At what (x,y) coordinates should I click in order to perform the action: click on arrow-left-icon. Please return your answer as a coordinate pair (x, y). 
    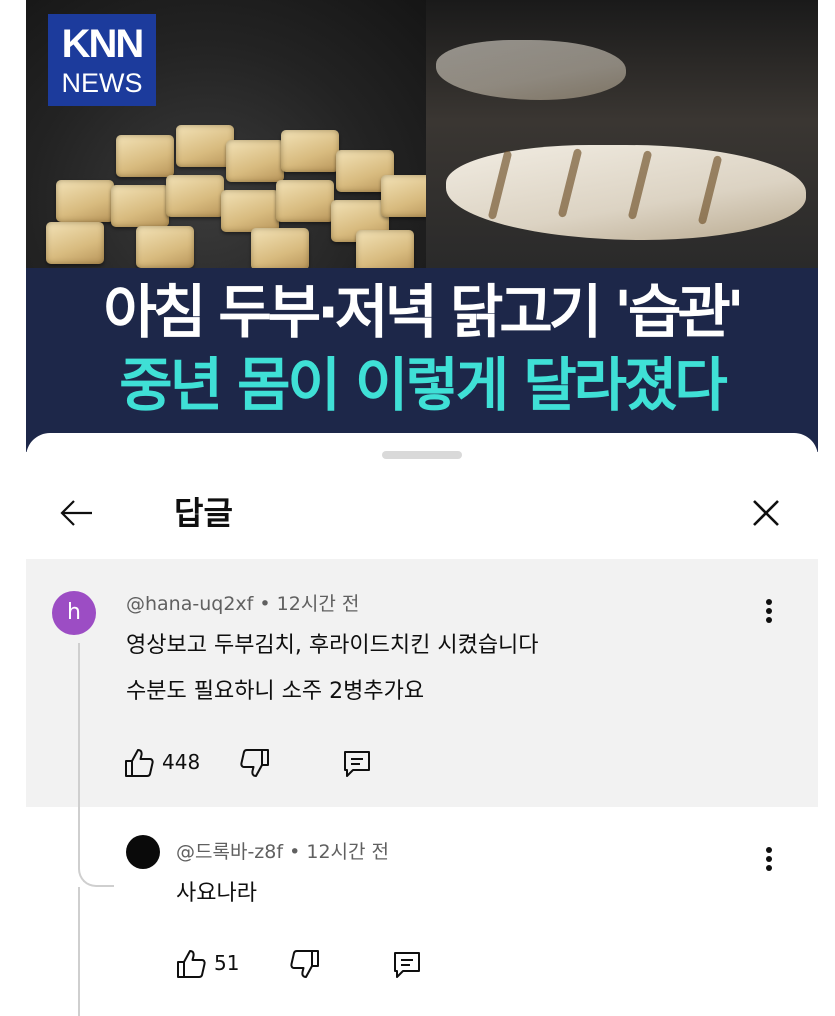
    Looking at the image, I should click on (76, 513).